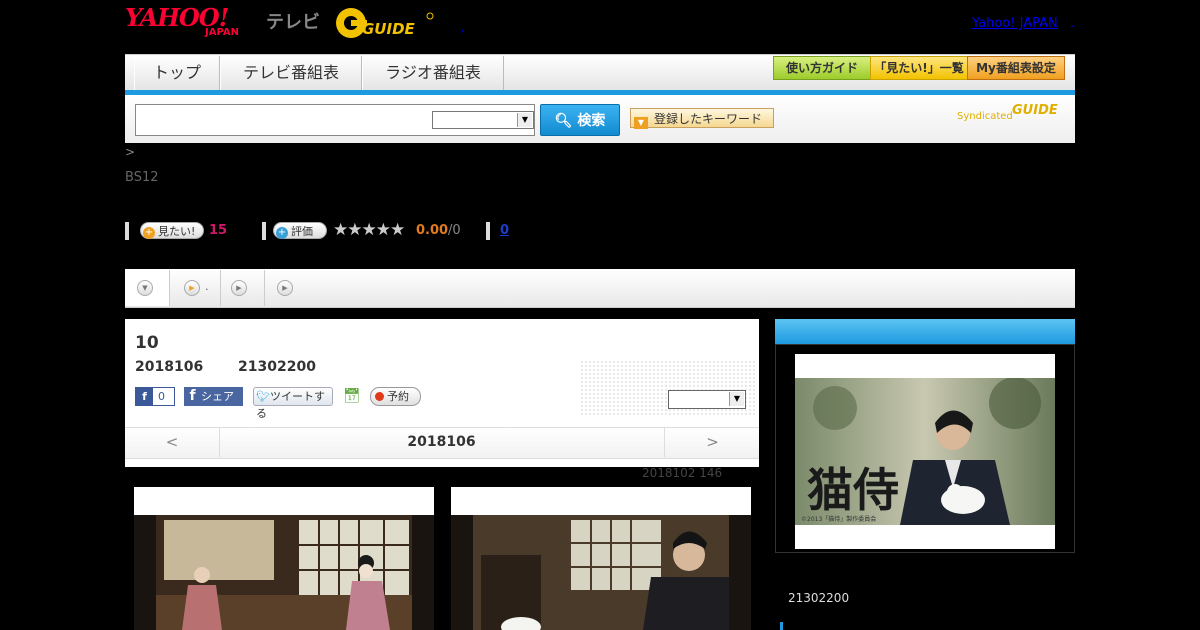 This screenshot has height=630, width=1200. I want to click on program-title-art: 猫侍, so click(853, 490).